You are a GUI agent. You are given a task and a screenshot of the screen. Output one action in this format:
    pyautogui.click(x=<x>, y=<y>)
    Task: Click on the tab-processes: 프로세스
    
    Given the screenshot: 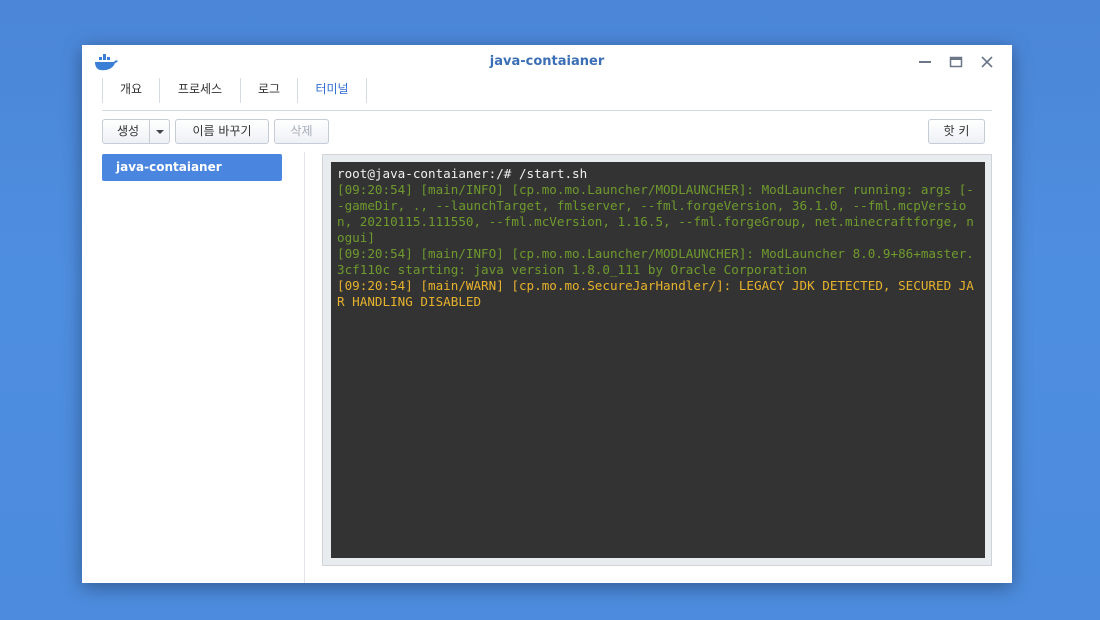 What is the action you would take?
    pyautogui.click(x=200, y=90)
    